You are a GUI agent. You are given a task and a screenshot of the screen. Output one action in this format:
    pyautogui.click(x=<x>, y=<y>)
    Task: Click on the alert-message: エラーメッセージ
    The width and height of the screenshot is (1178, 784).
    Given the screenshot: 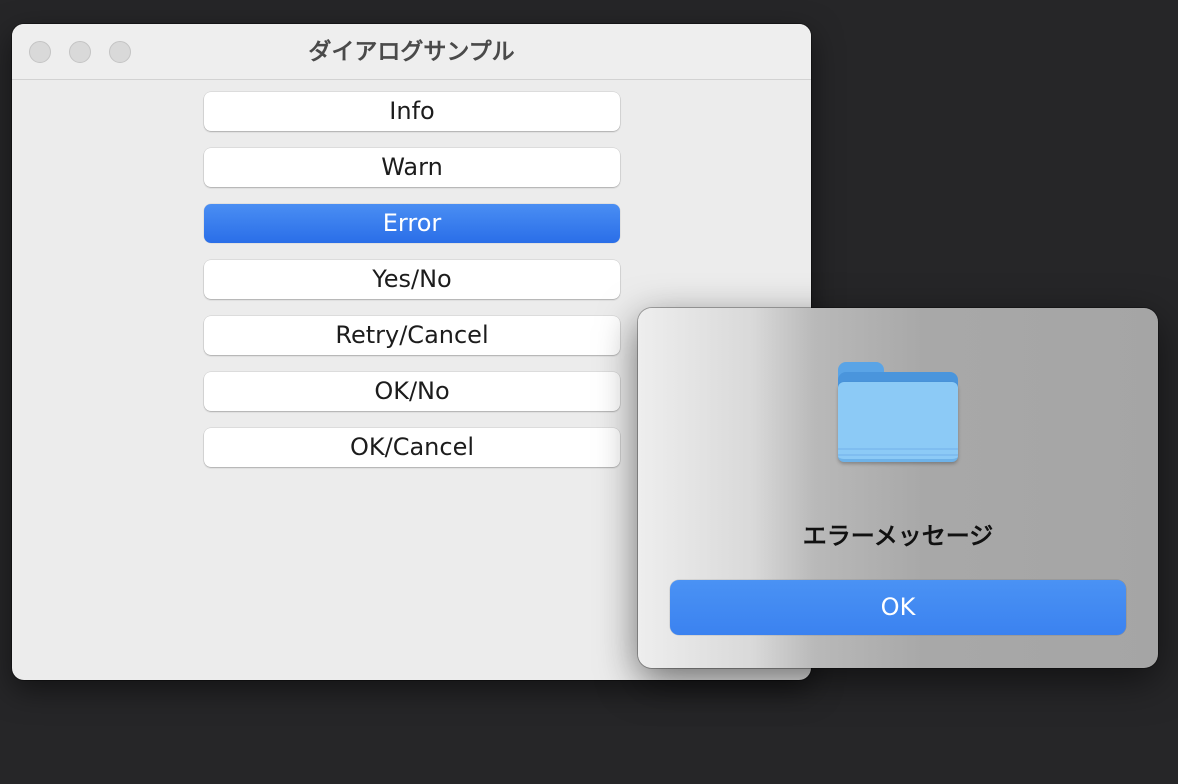 What is the action you would take?
    pyautogui.click(x=898, y=536)
    